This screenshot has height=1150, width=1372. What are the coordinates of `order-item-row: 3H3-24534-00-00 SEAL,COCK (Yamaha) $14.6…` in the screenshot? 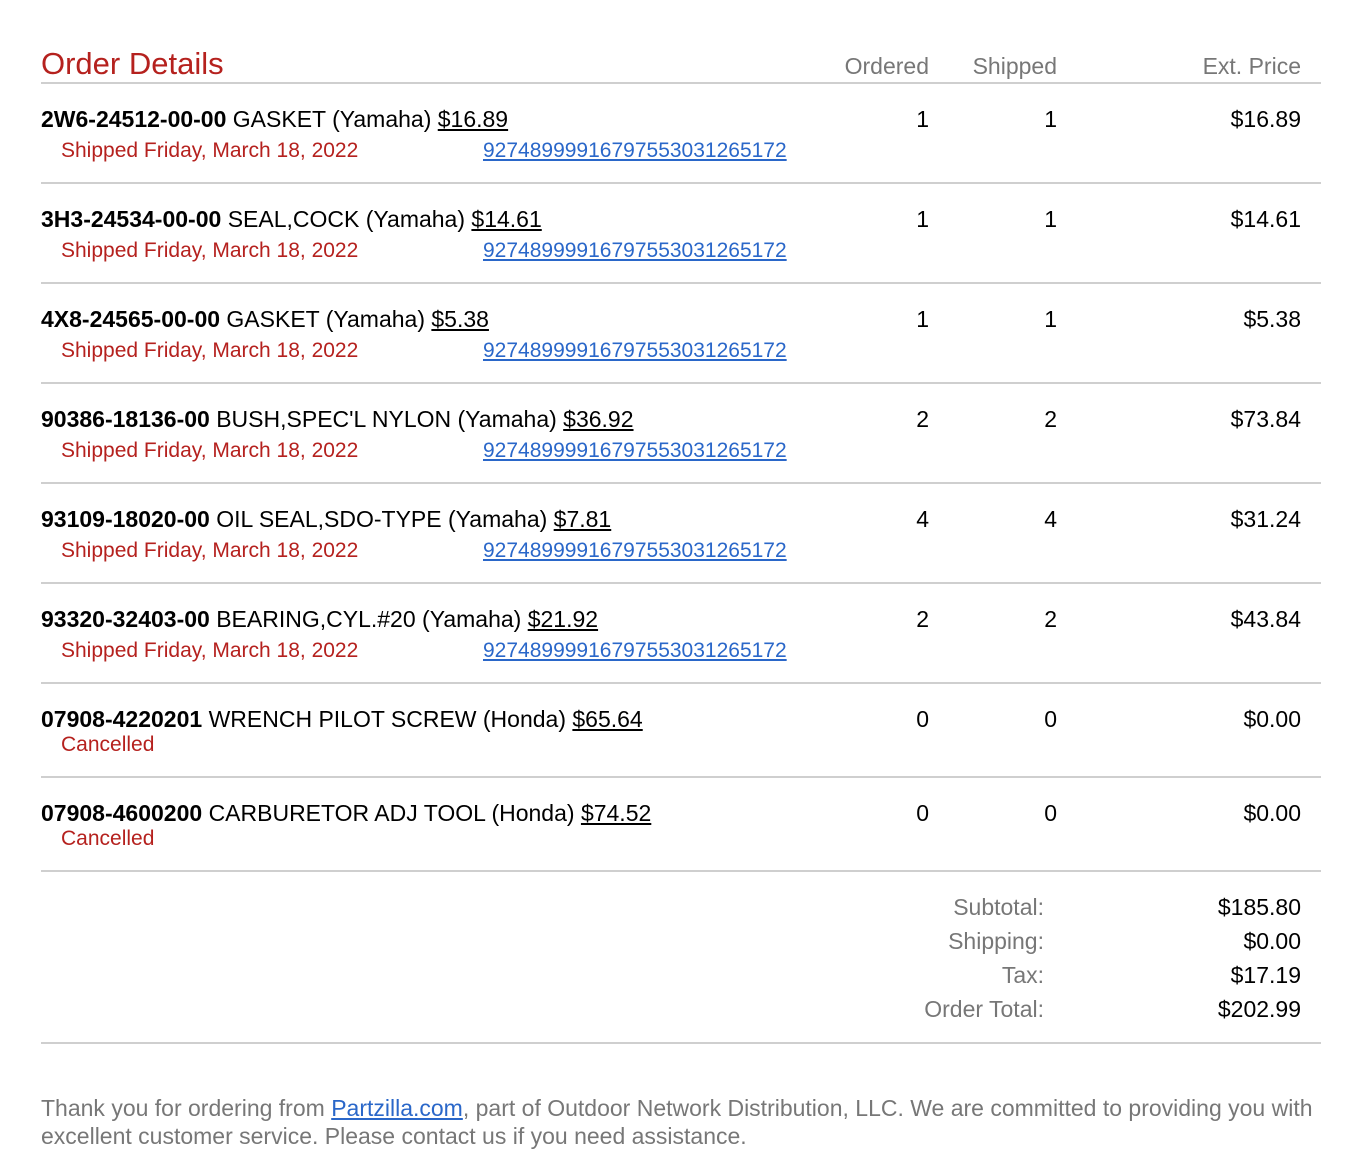 It's located at (681, 234).